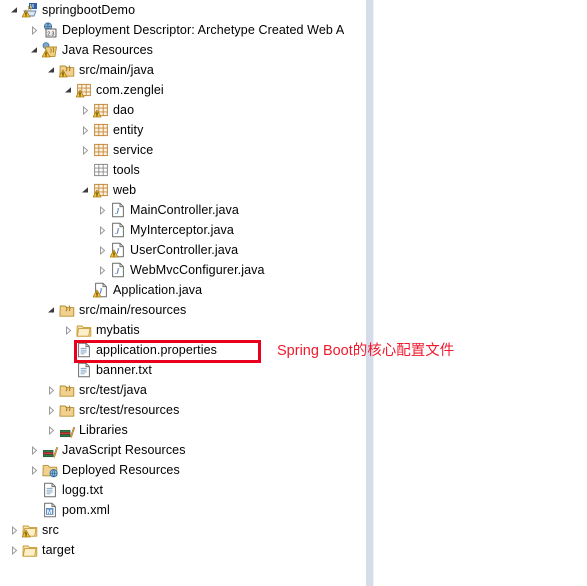  I want to click on tree-row: J Application.java, so click(183, 290).